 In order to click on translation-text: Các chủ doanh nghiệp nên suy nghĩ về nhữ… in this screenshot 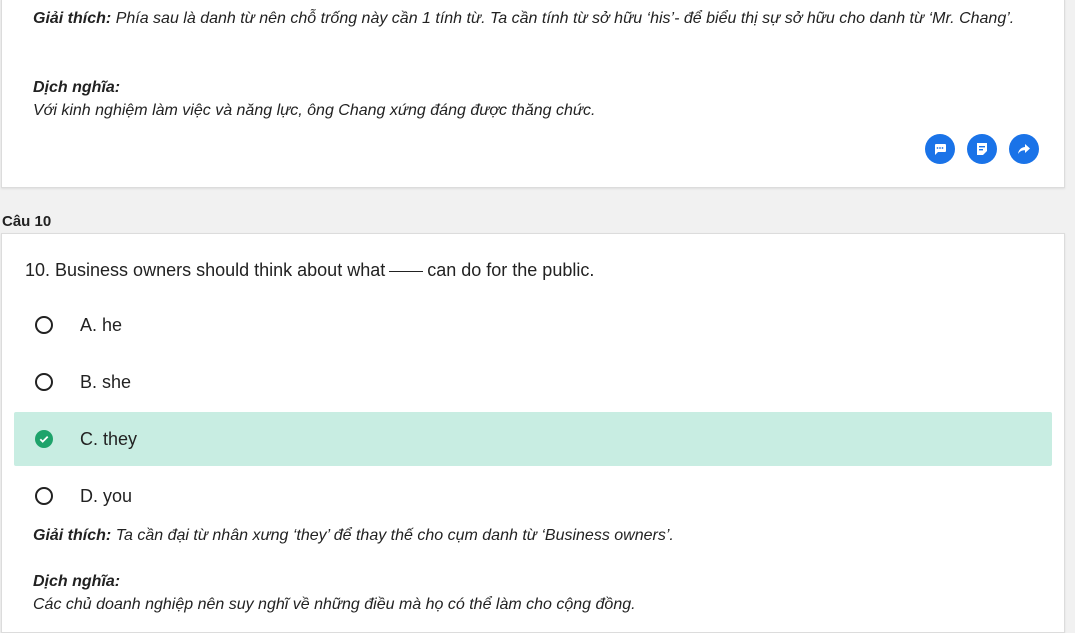, I will do `click(334, 604)`.